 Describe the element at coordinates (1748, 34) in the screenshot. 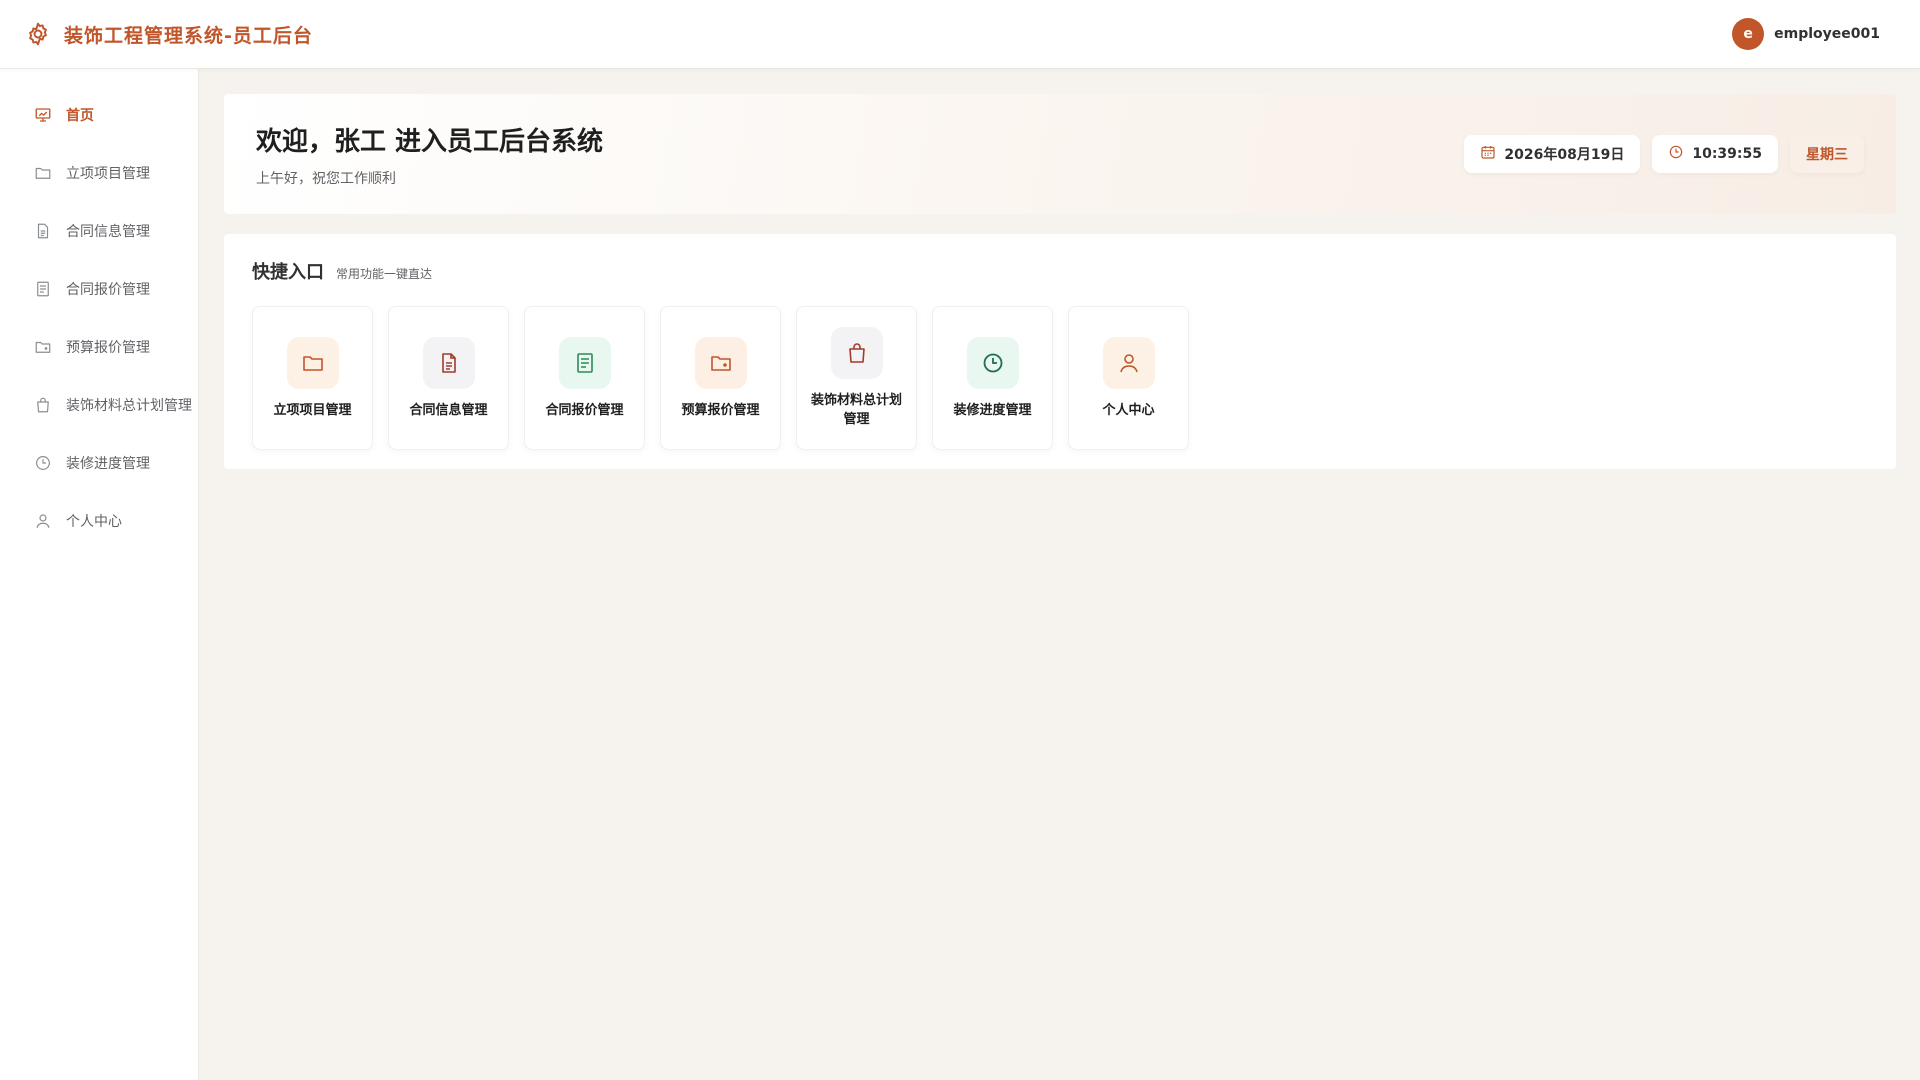

I see `avatar: e` at that location.